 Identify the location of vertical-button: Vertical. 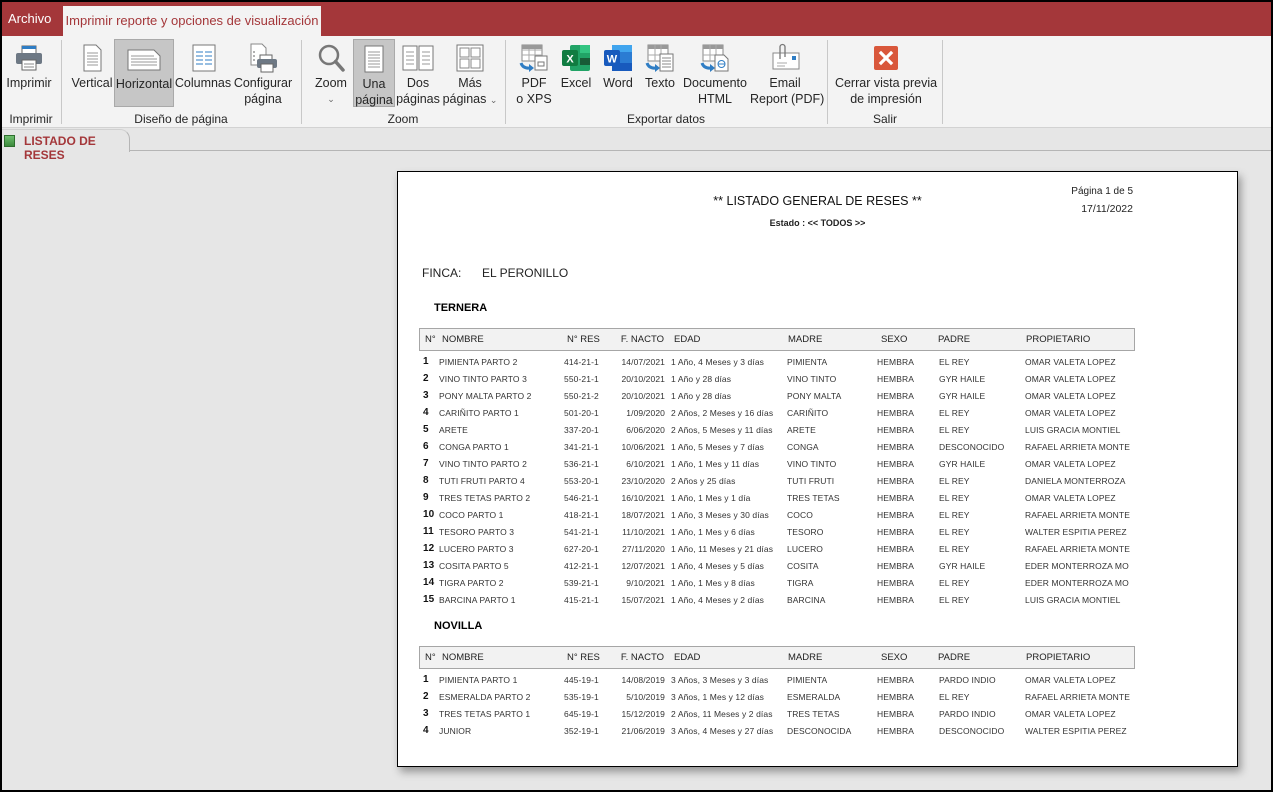
(92, 73).